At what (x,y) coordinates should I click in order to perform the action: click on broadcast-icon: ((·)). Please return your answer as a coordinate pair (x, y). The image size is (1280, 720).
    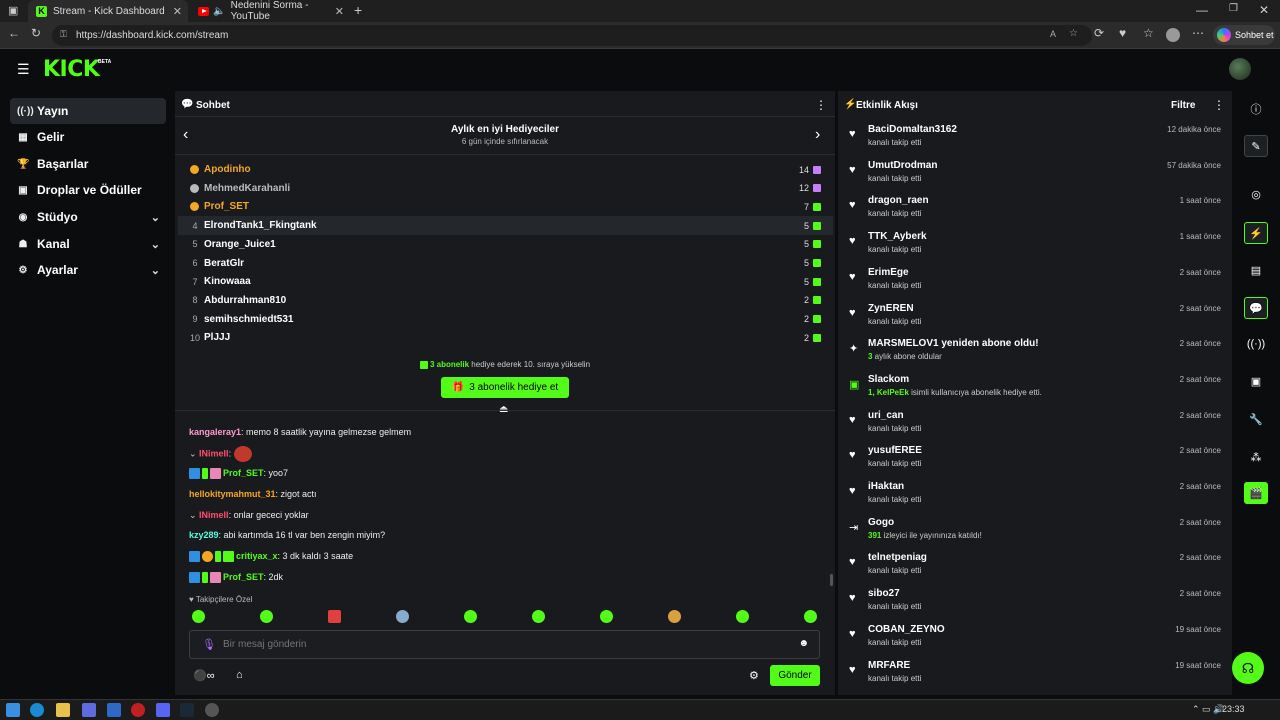
    Looking at the image, I should click on (1256, 344).